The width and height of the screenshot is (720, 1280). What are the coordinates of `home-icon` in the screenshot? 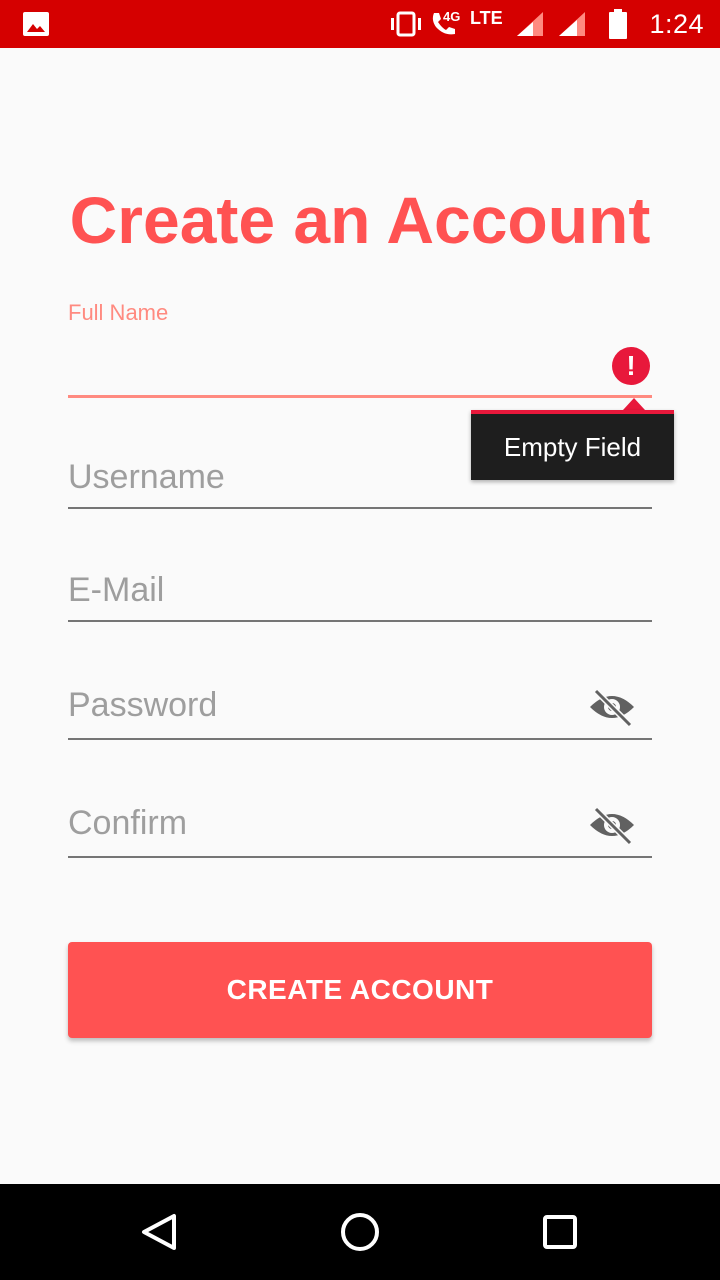 It's located at (360, 1232).